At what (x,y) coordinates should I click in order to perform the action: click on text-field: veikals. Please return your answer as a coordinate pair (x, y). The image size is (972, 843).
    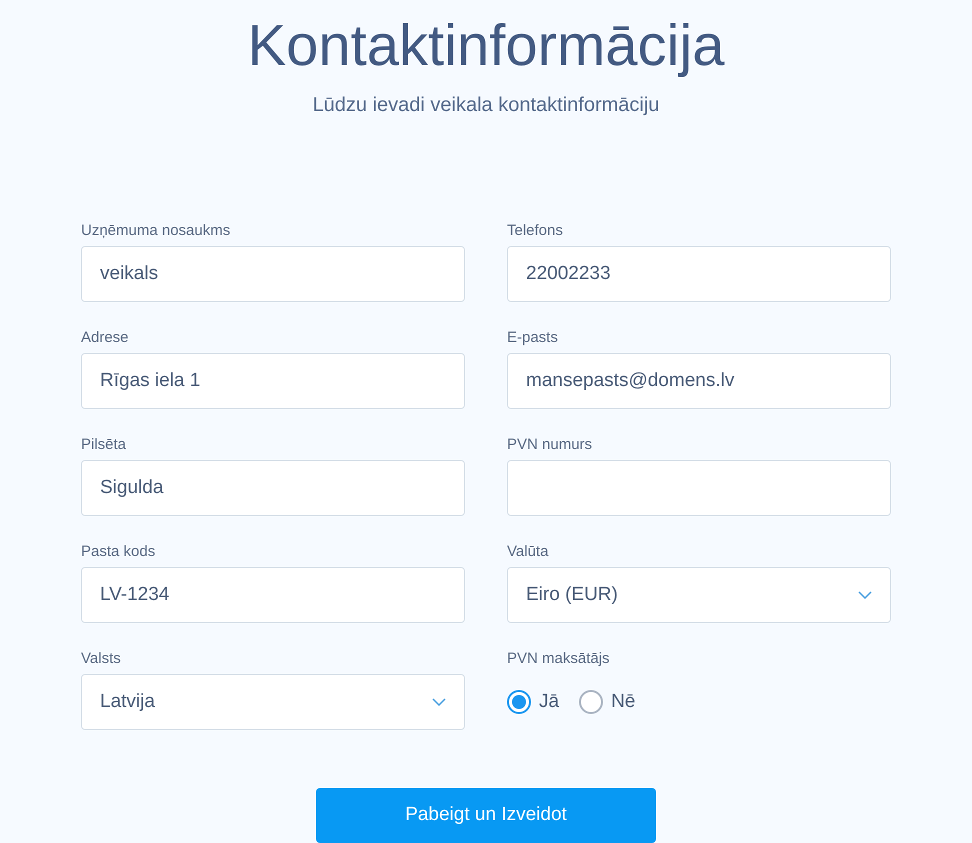
    Looking at the image, I should click on (273, 274).